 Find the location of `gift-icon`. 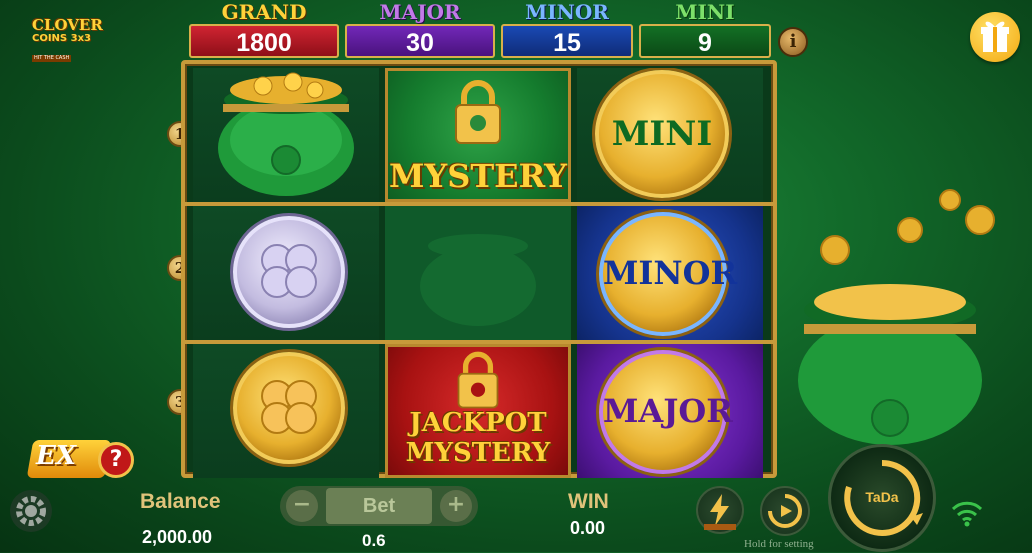

gift-icon is located at coordinates (995, 37).